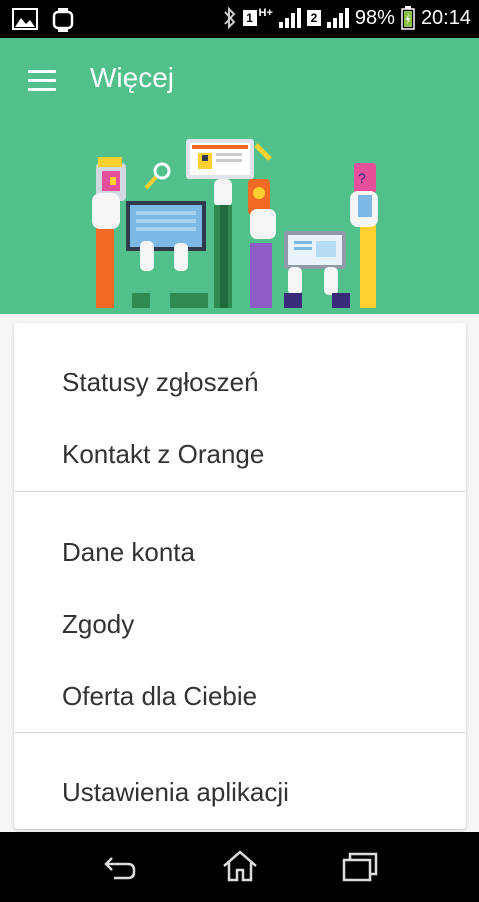  Describe the element at coordinates (374, 17) in the screenshot. I see `battery-percent: 98%` at that location.